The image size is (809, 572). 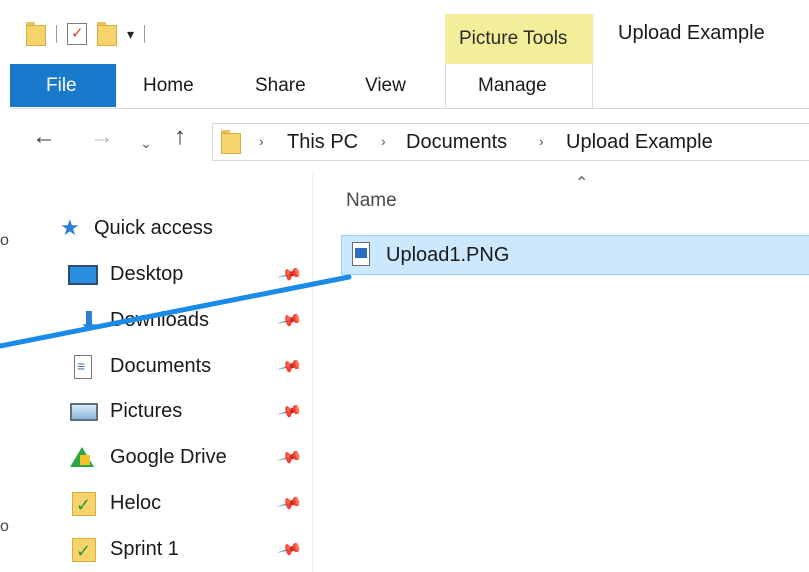 I want to click on tab-share: Share, so click(x=280, y=86).